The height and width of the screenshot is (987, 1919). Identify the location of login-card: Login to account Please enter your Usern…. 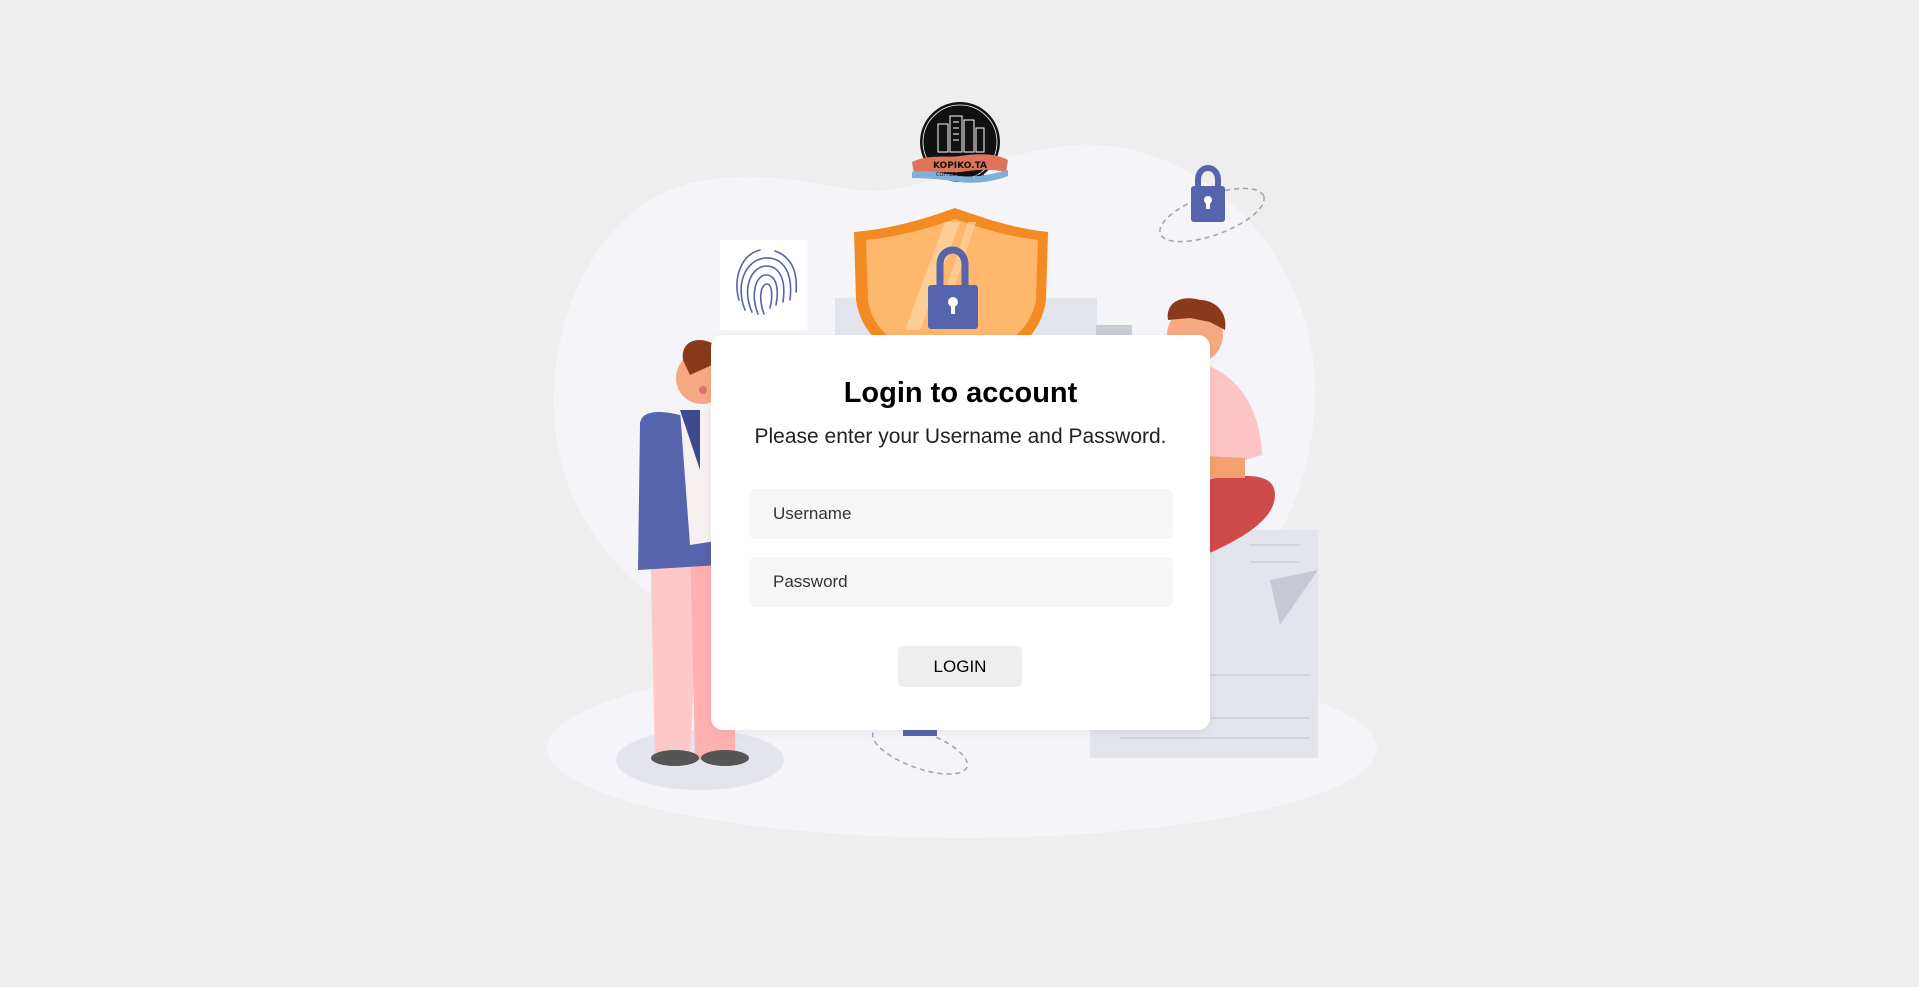
(960, 532).